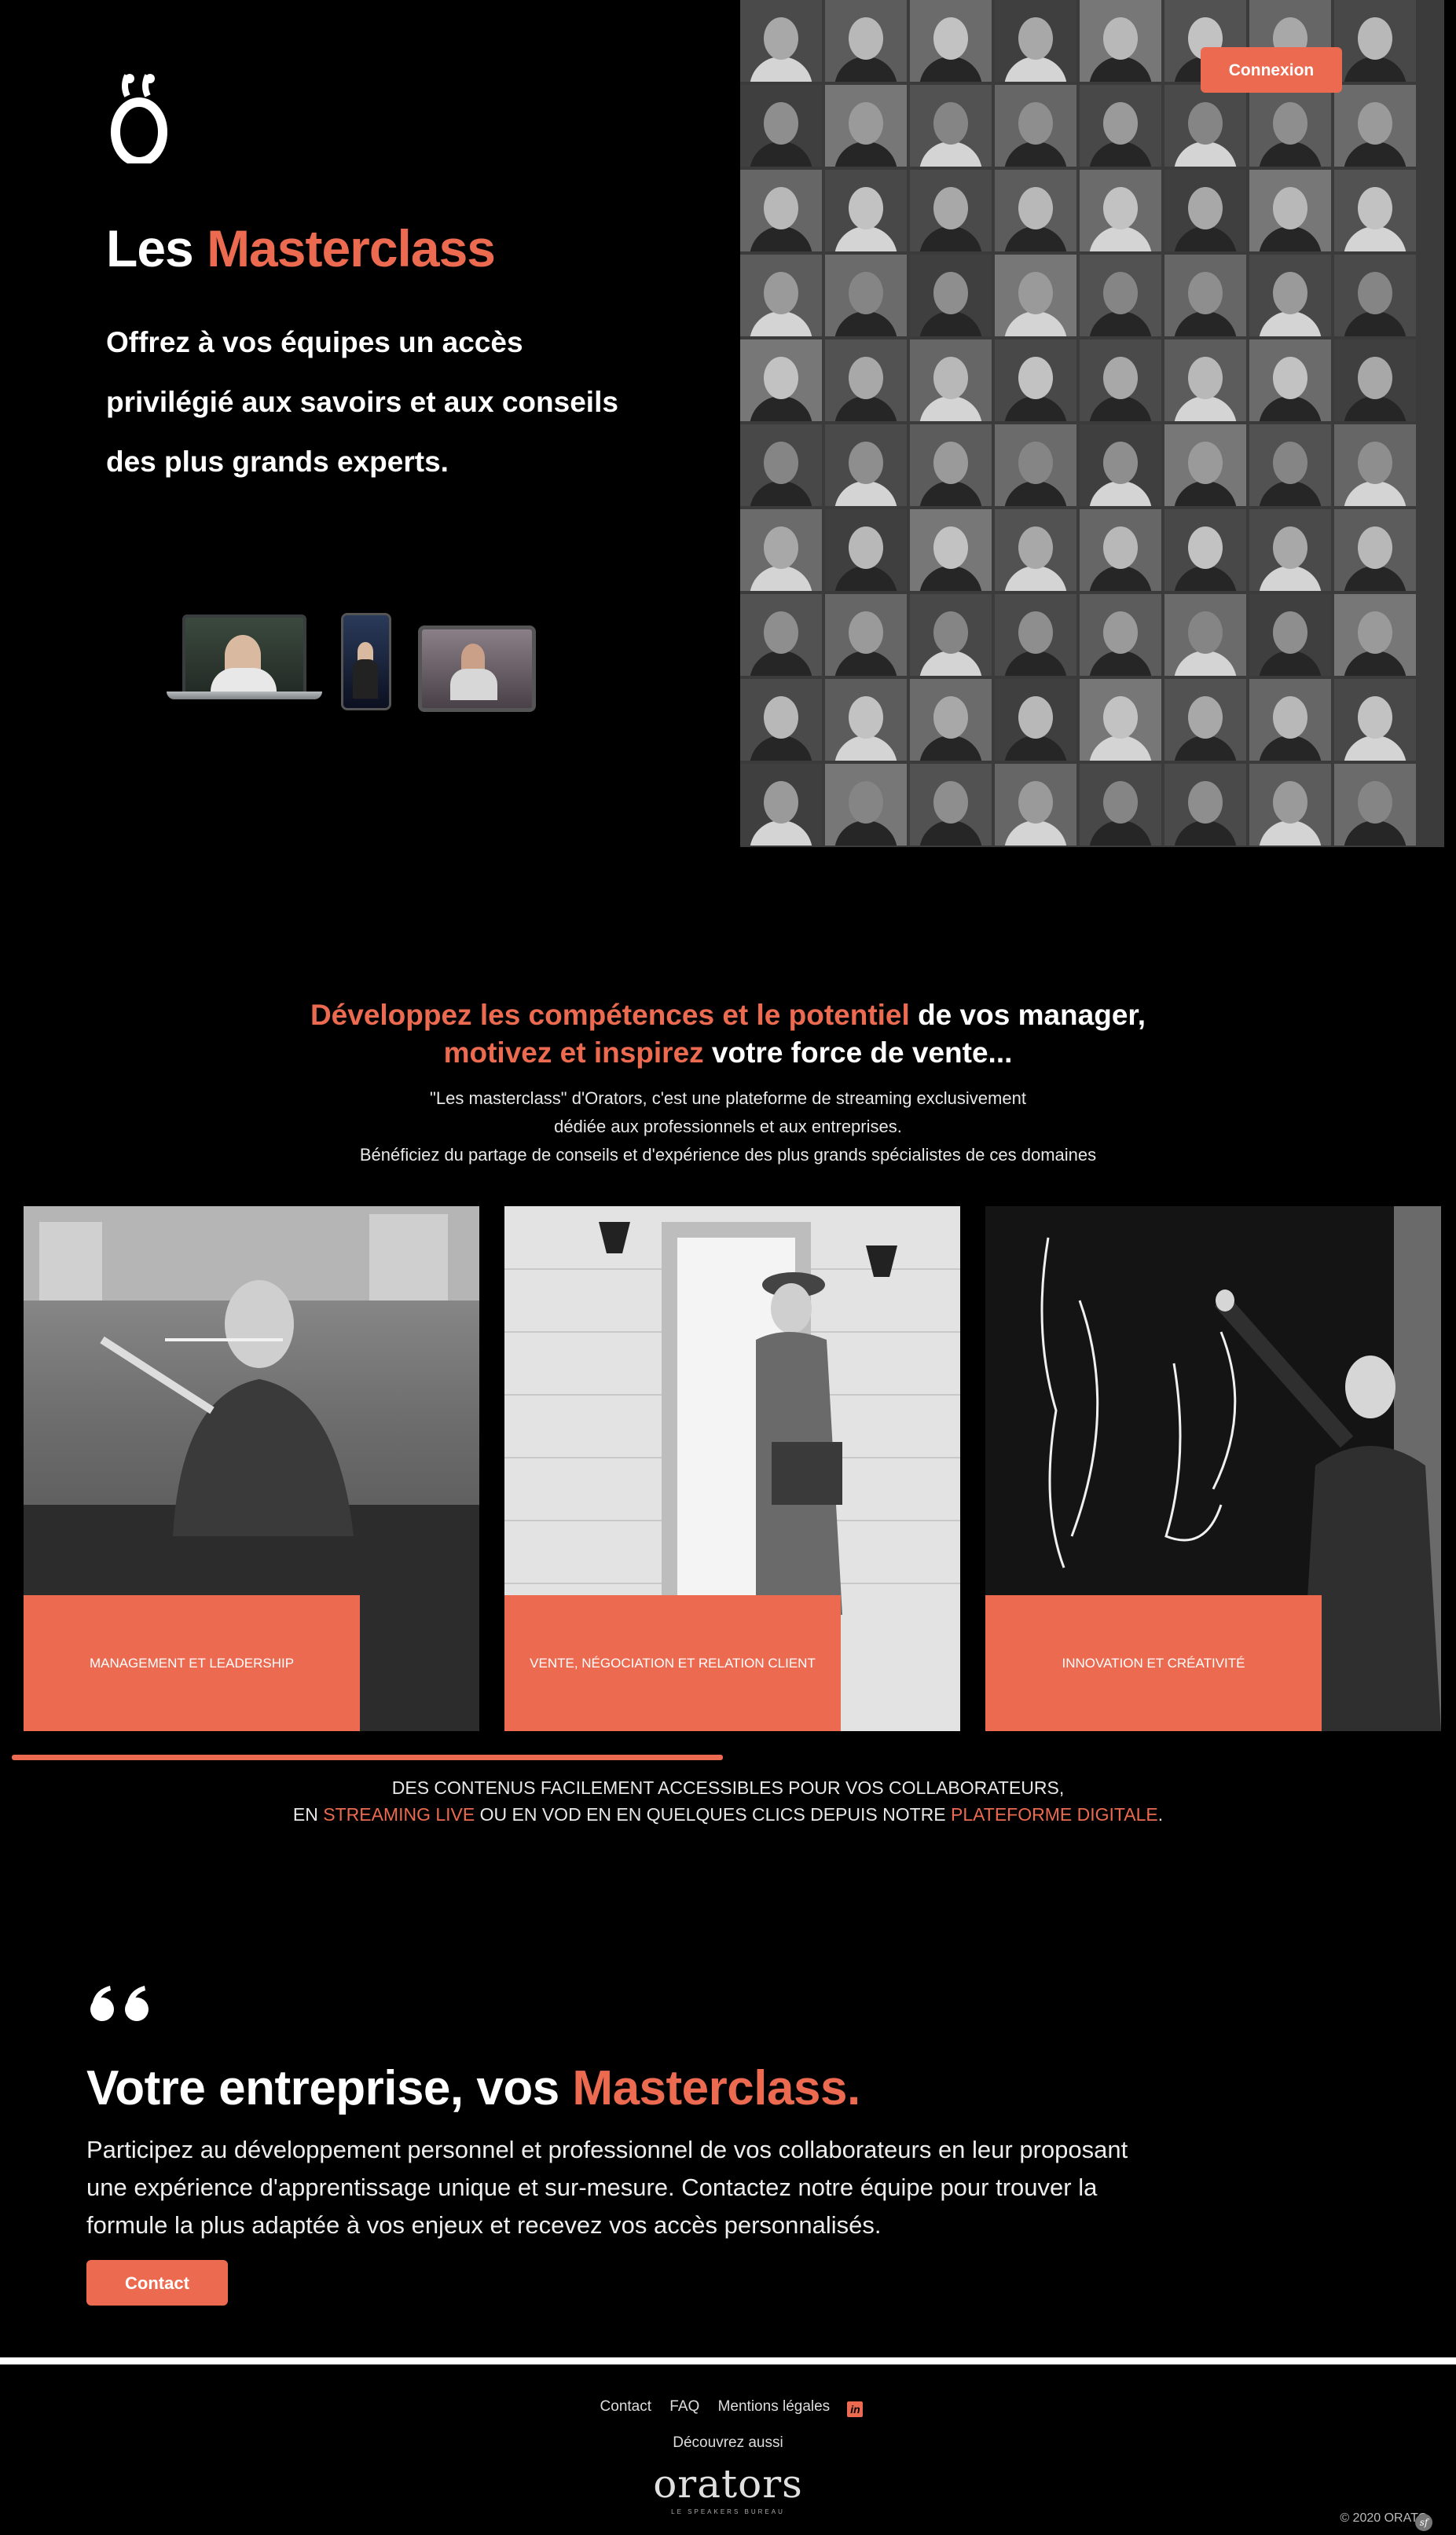  Describe the element at coordinates (139, 116) in the screenshot. I see `orators-logo-icon` at that location.